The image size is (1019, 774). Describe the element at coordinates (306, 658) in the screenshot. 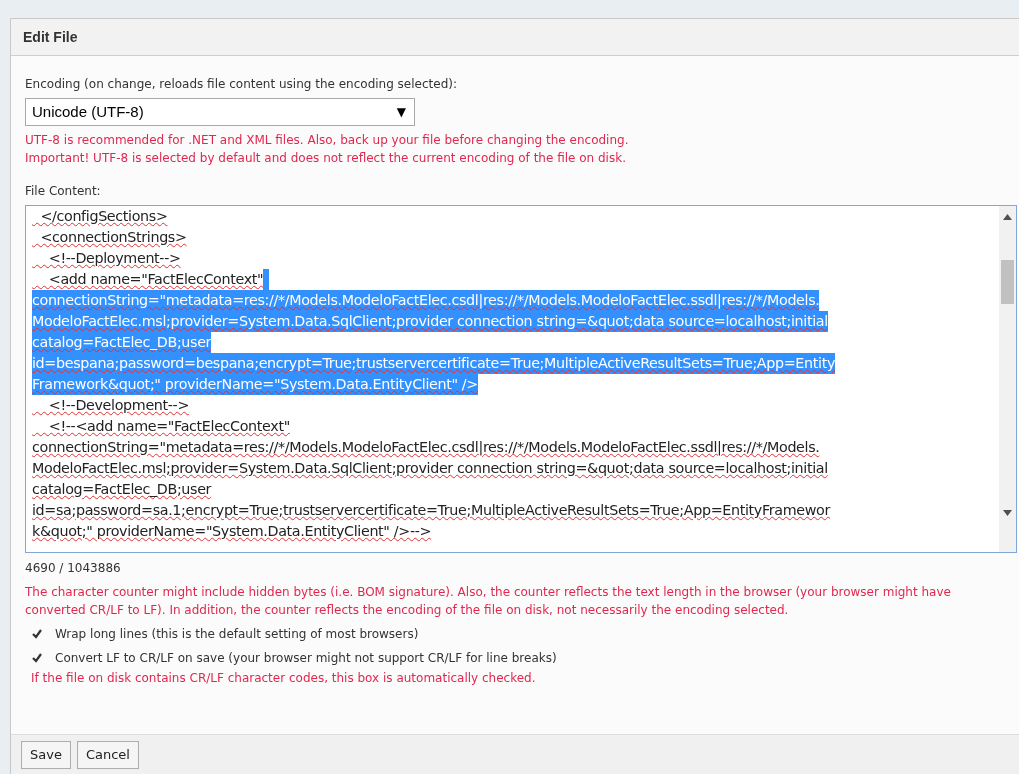

I see `checkbox-label: Convert LF to CR/LF on save (your browser might not support CR/LF for line breaks)` at that location.